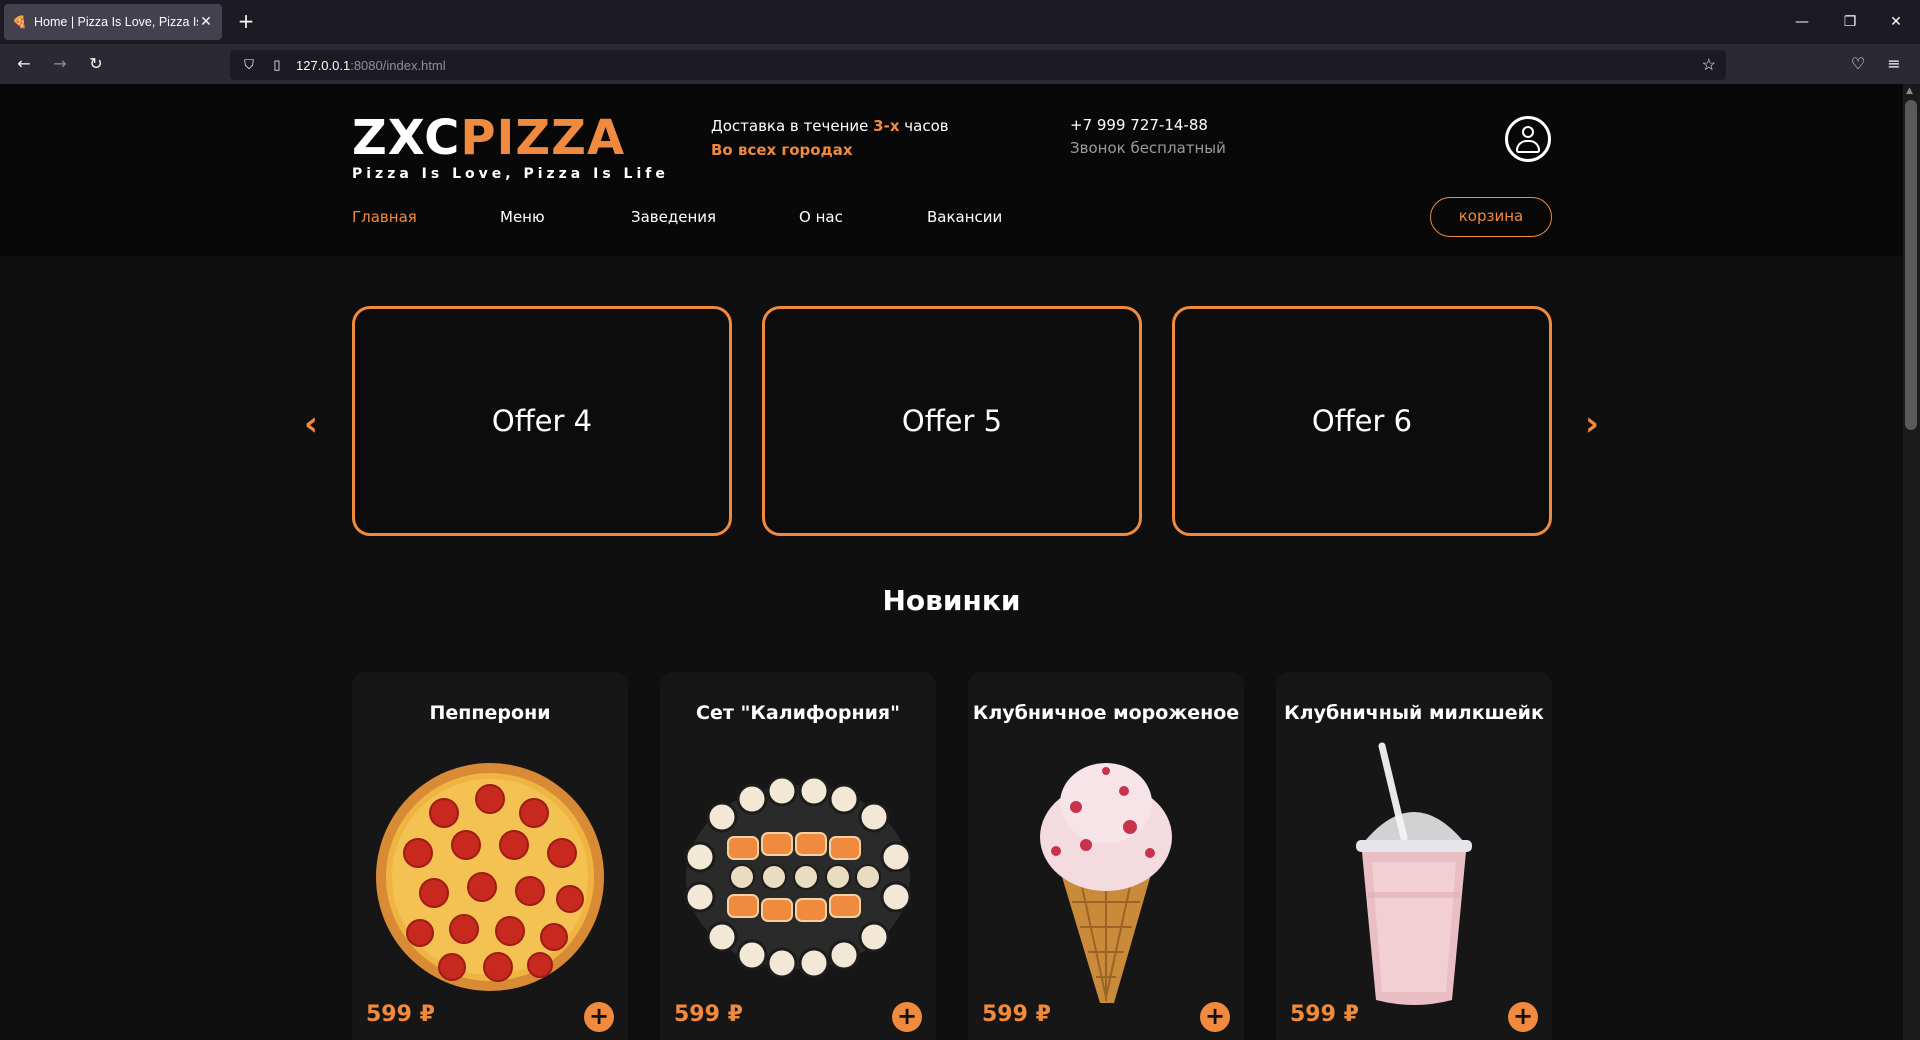  Describe the element at coordinates (406, 138) in the screenshot. I see `logo-zxc: ZXC` at that location.